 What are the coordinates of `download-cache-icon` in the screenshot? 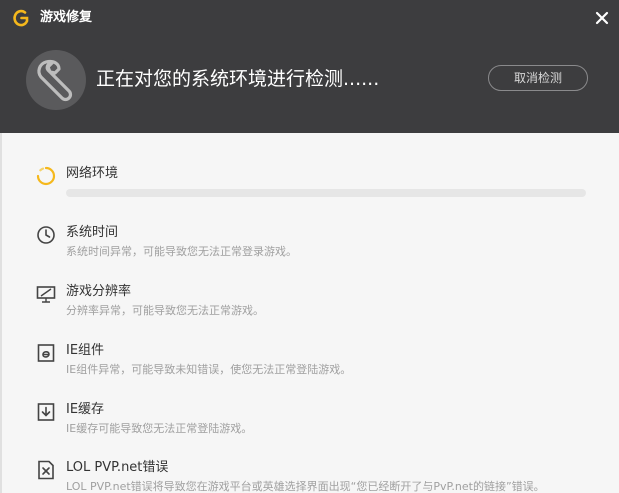 It's located at (46, 412).